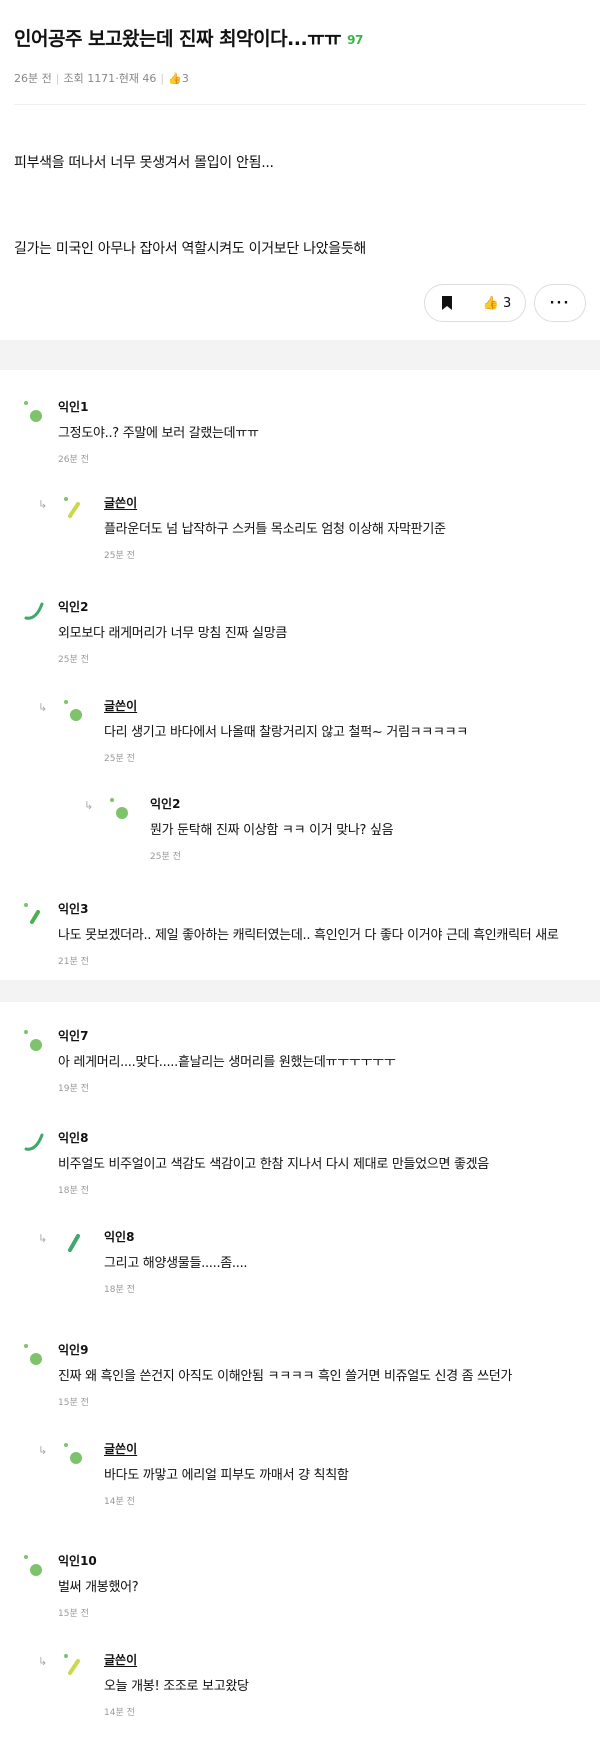  Describe the element at coordinates (185, 78) in the screenshot. I see `post-likes: 3` at that location.